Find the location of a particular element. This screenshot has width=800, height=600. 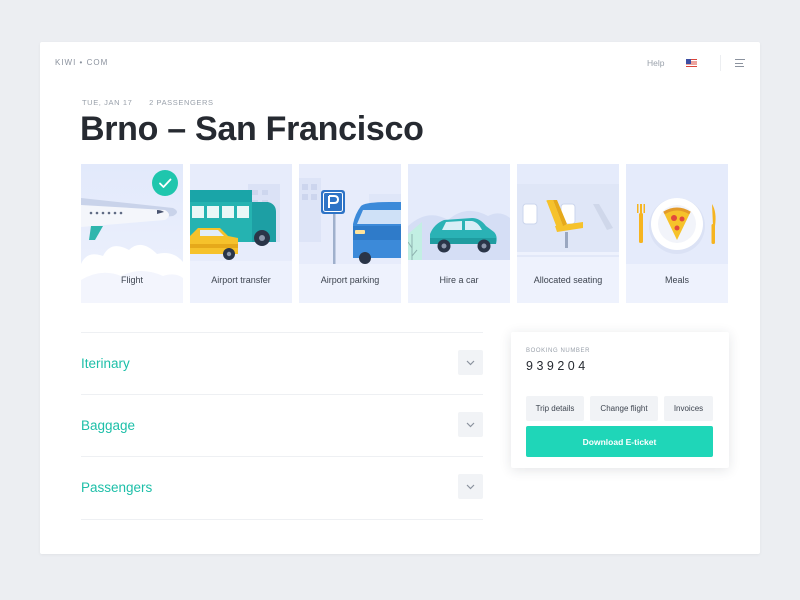

trip-meta: TUE, JAN 17 2 PASSENGERS is located at coordinates (155, 102).